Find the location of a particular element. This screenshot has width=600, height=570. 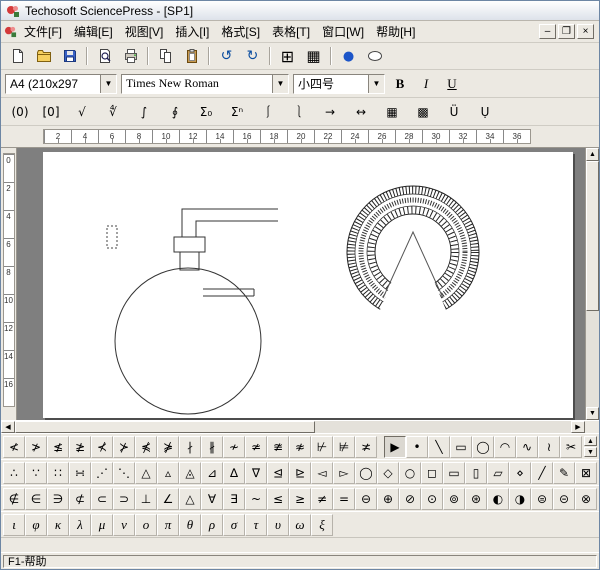

menu-item: 插入[I] is located at coordinates (192, 31).